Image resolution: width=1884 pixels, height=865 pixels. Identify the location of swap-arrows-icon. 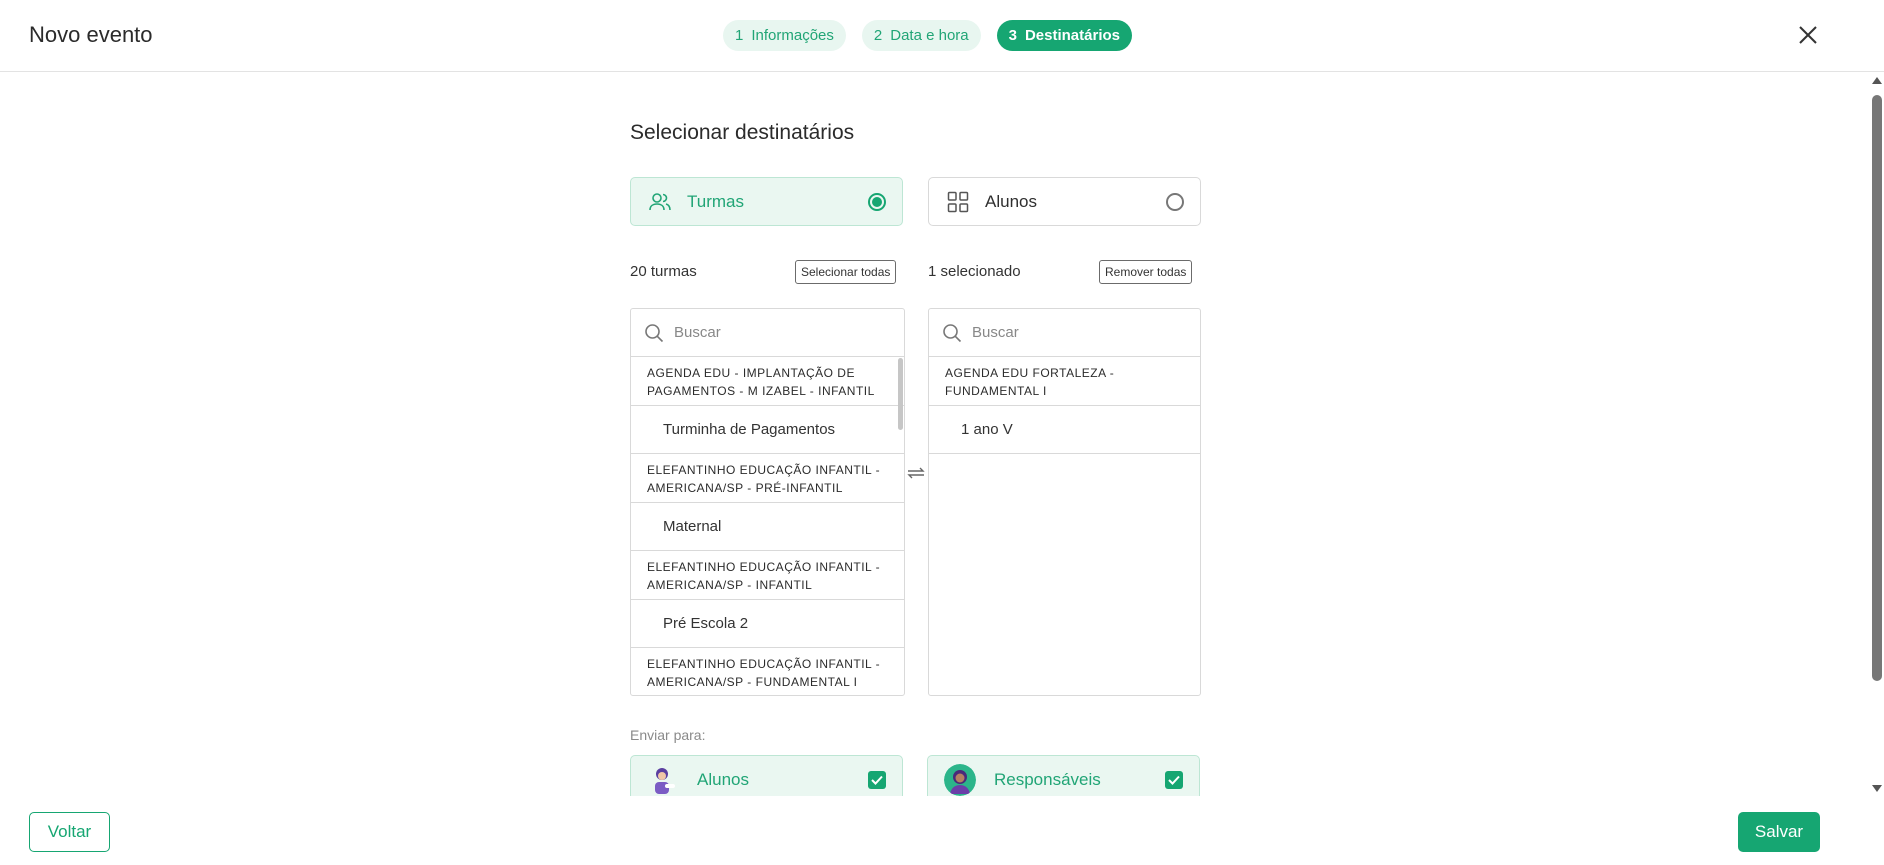
(916, 473).